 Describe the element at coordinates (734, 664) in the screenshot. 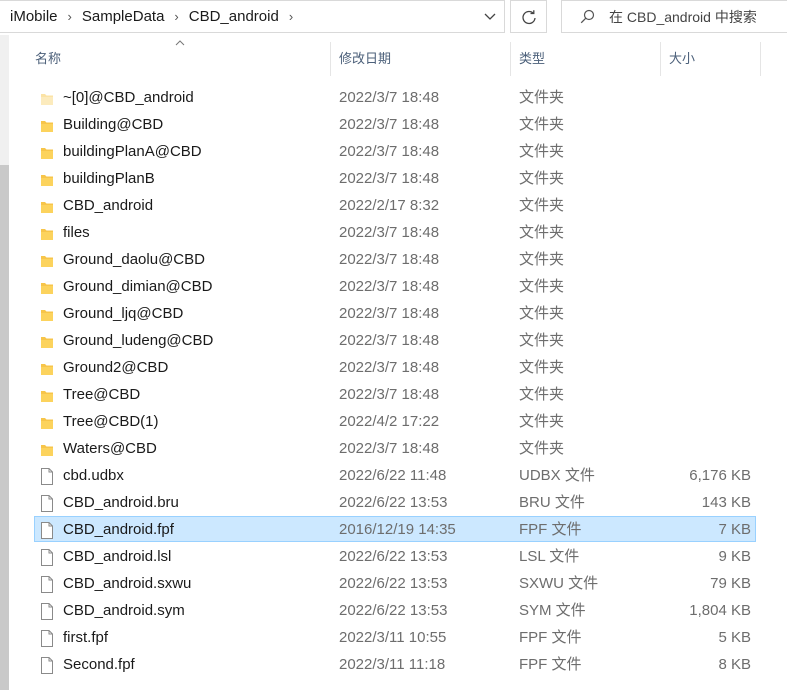

I see `file-size: 8 KB` at that location.